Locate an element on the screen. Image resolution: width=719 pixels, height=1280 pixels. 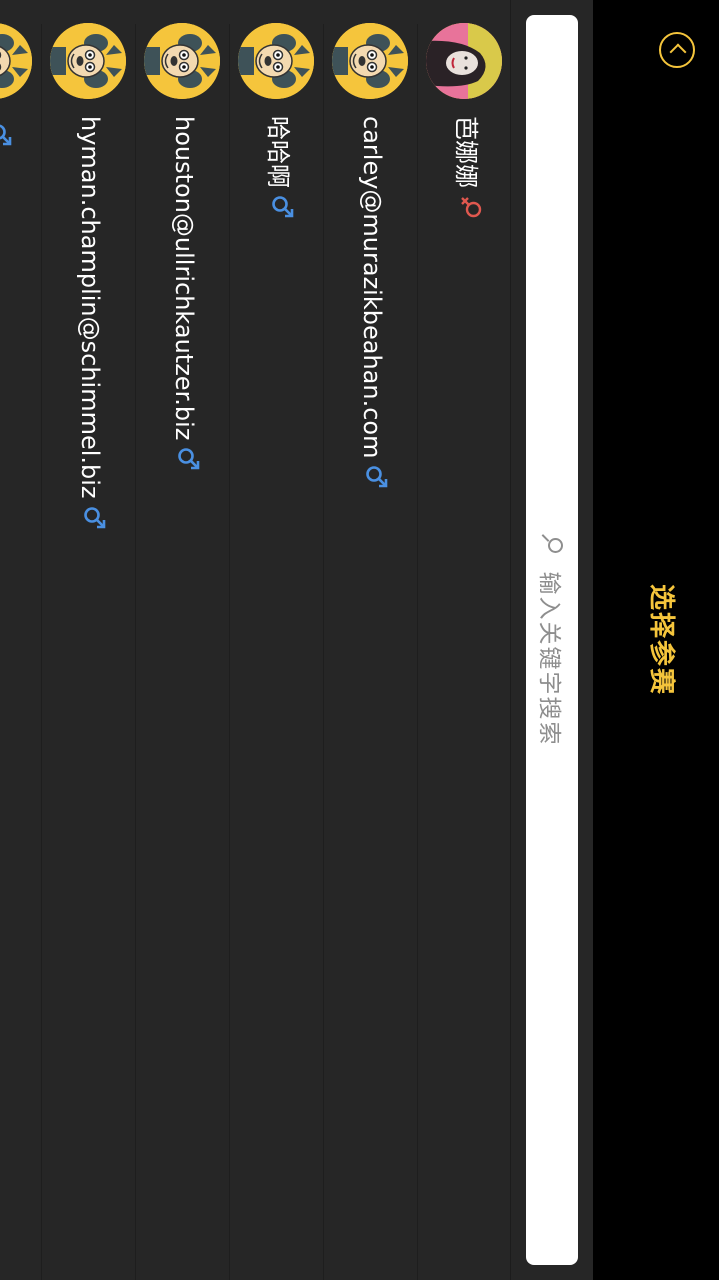
list-item: houston@ullrichkautzer.biz is located at coordinates (182, 651).